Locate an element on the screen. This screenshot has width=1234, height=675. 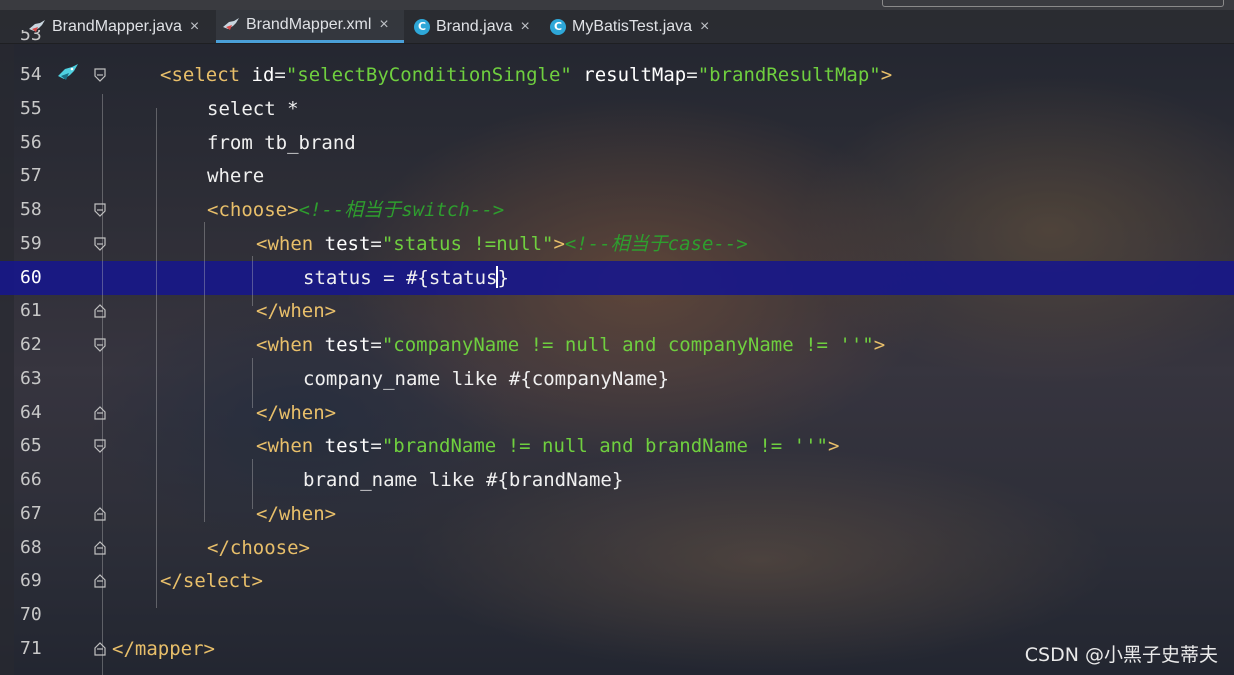
line-number: 58 is located at coordinates (31, 209).